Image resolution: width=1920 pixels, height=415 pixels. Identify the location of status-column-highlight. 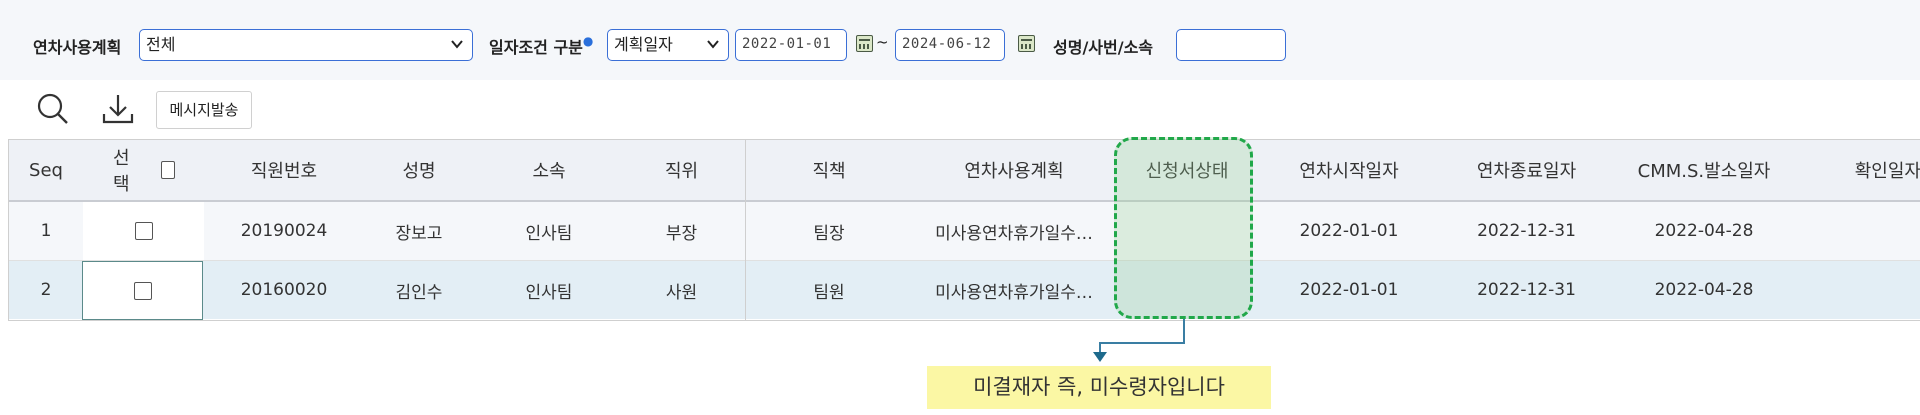
(1183, 228).